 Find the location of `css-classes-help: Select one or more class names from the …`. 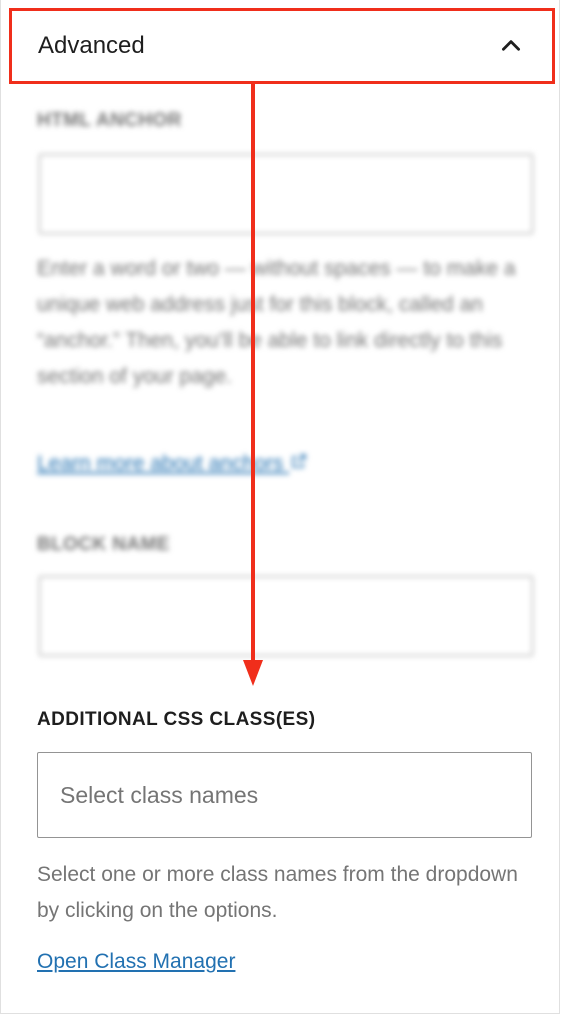

css-classes-help: Select one or more class names from the … is located at coordinates (277, 892).